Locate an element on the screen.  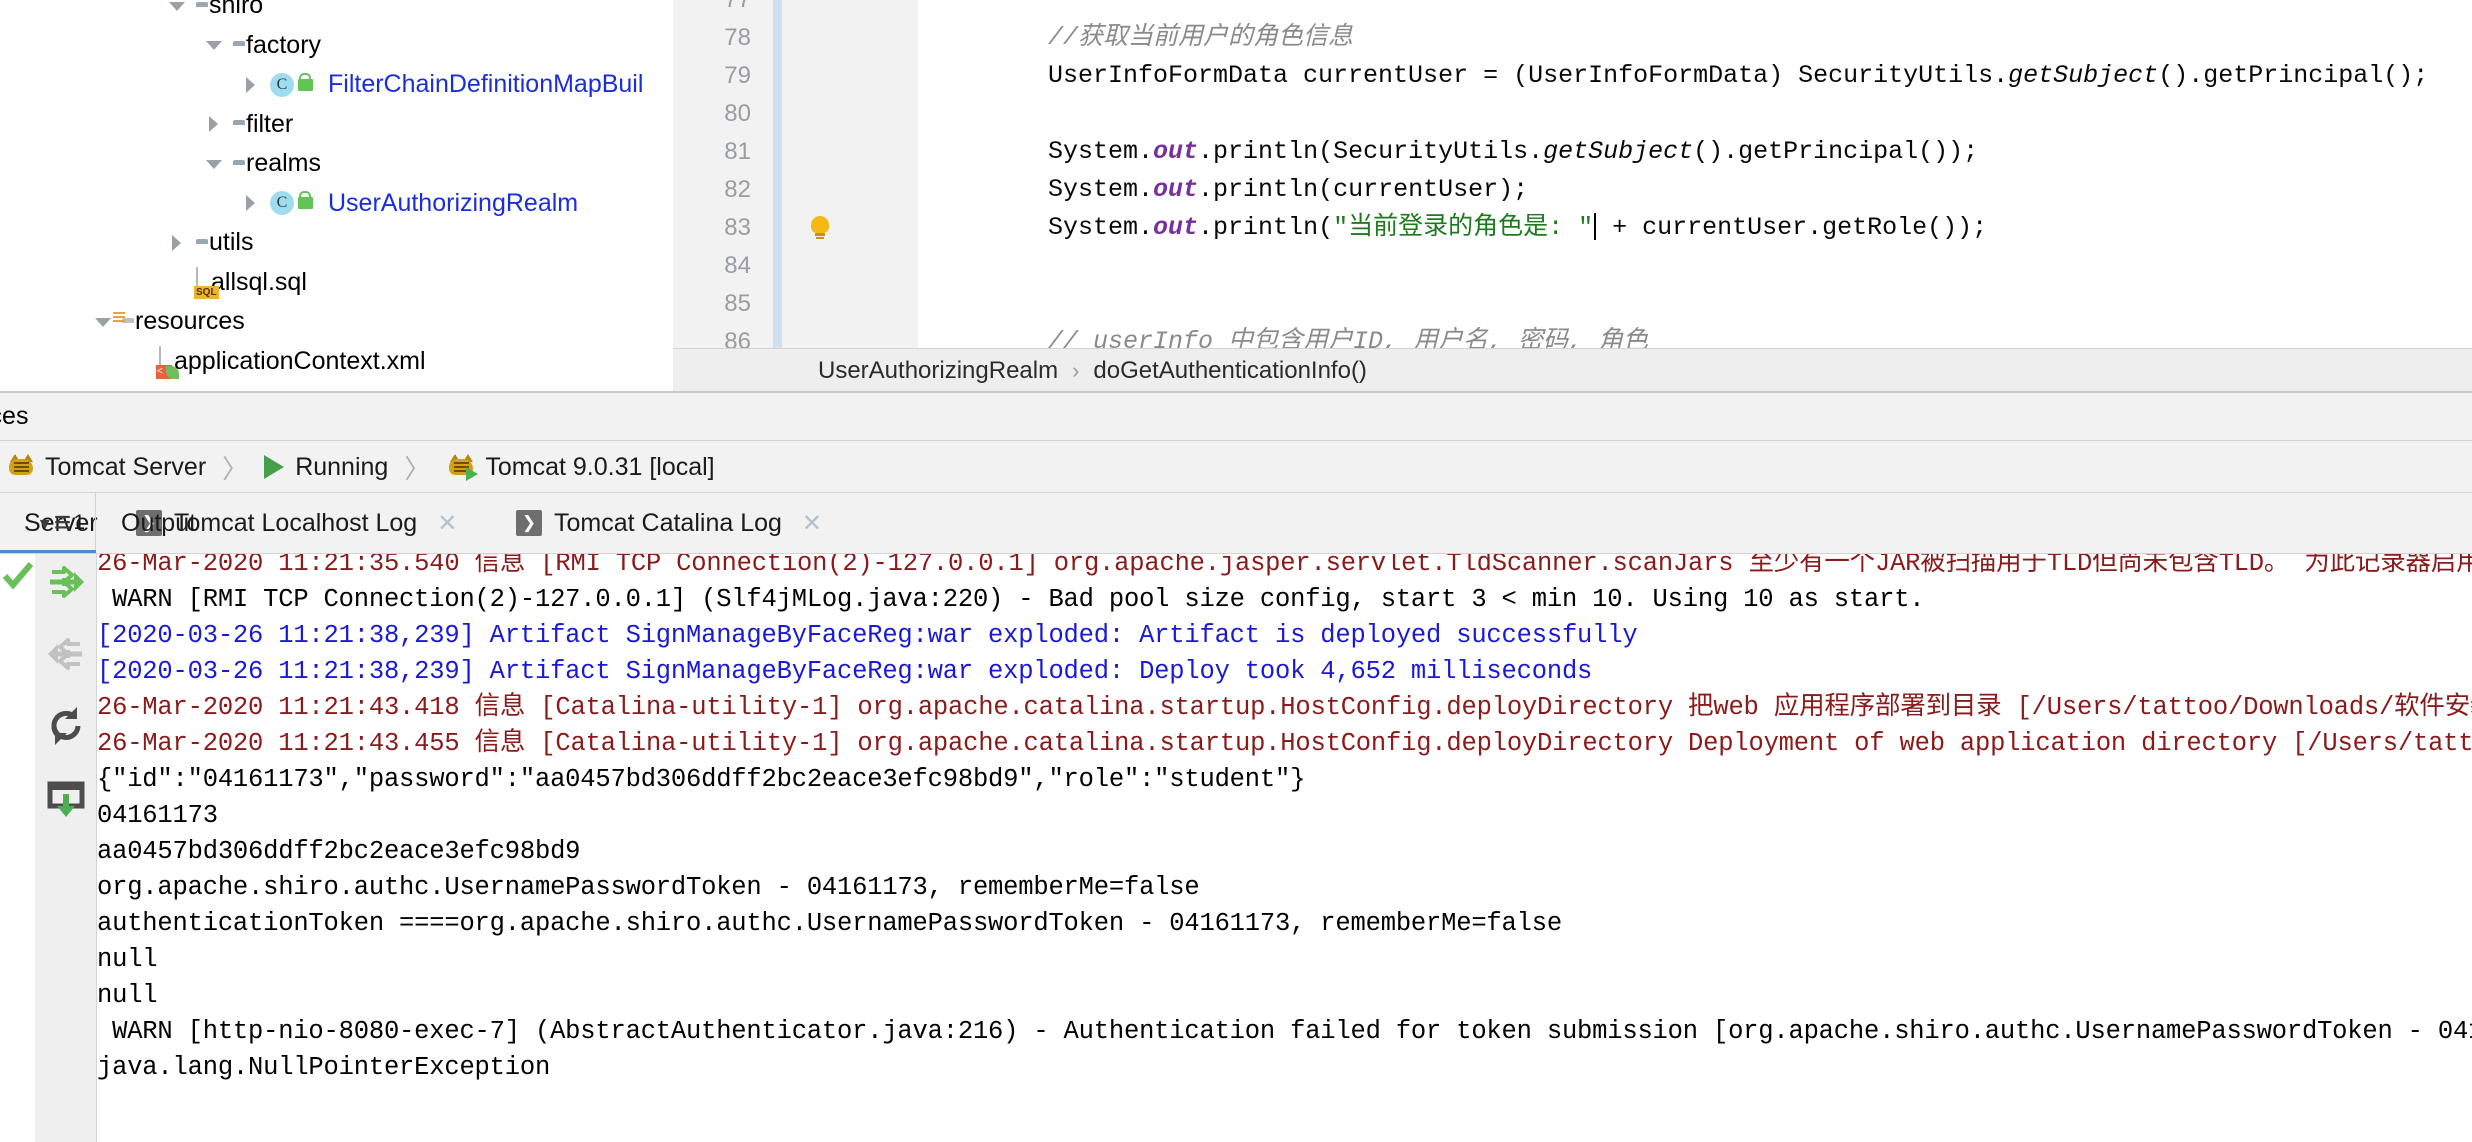
code-token: getSubject is located at coordinates (2083, 75).